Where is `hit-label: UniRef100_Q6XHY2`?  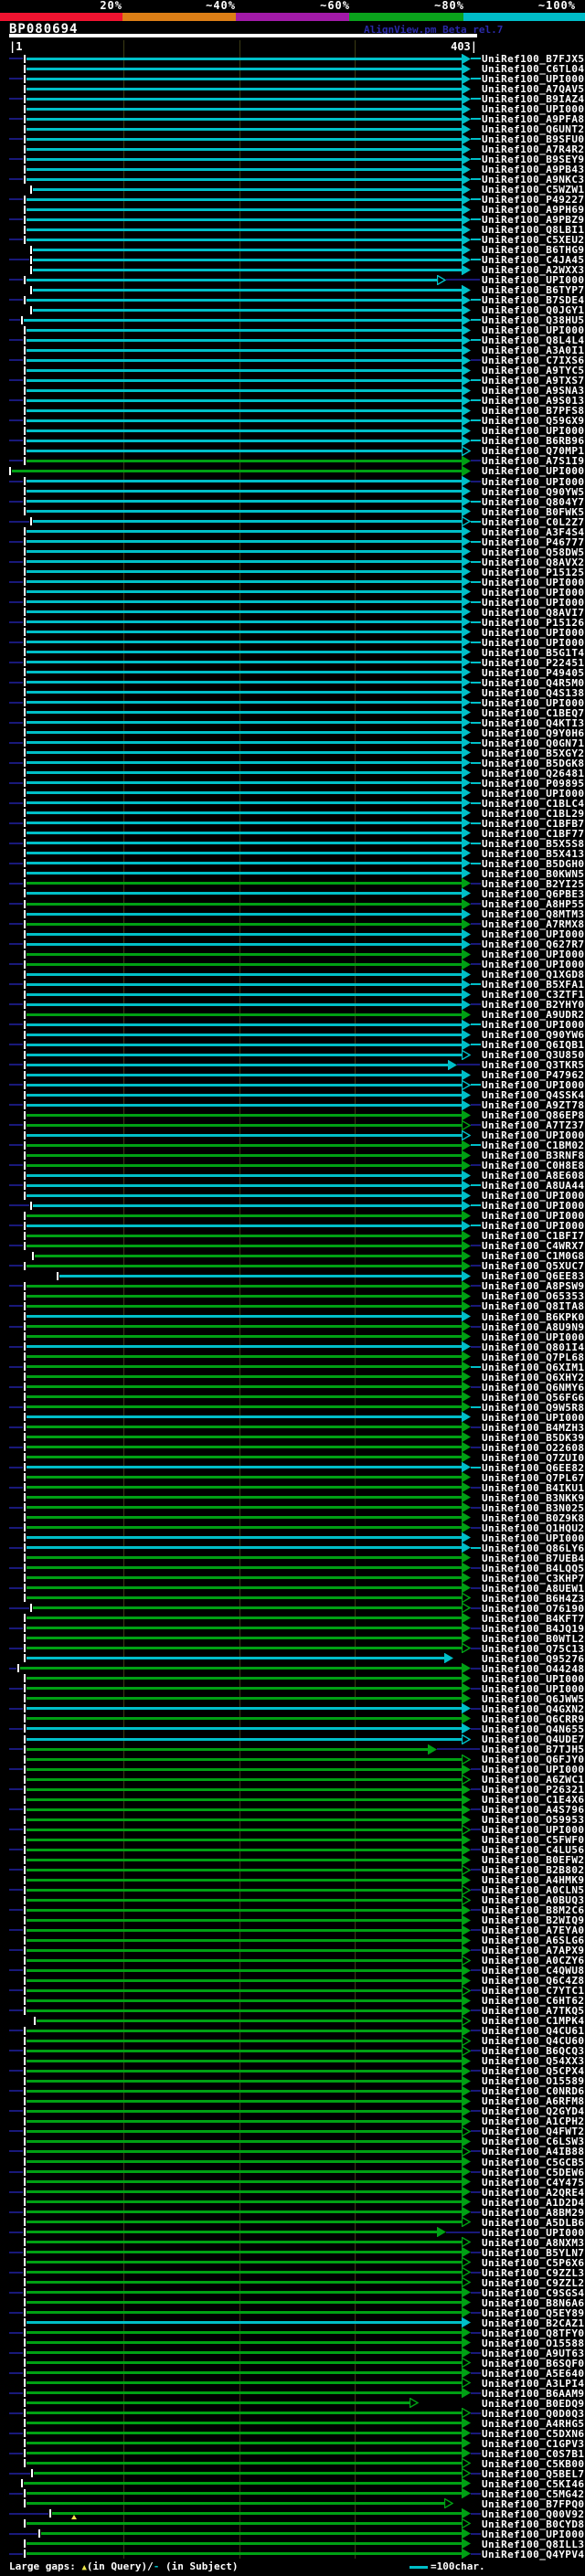
hit-label: UniRef100_Q6XHY2 is located at coordinates (533, 1378).